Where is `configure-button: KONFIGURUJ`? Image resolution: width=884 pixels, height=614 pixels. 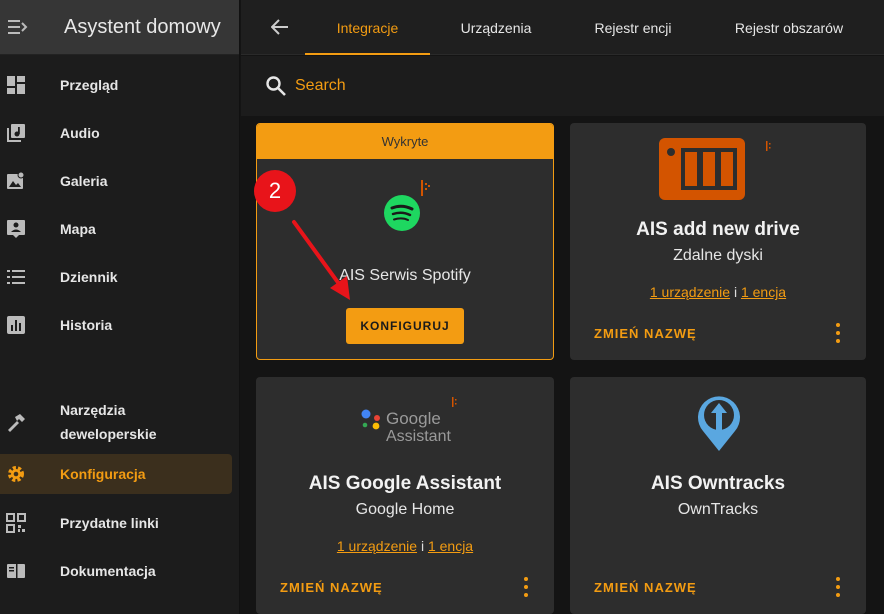 configure-button: KONFIGURUJ is located at coordinates (405, 326).